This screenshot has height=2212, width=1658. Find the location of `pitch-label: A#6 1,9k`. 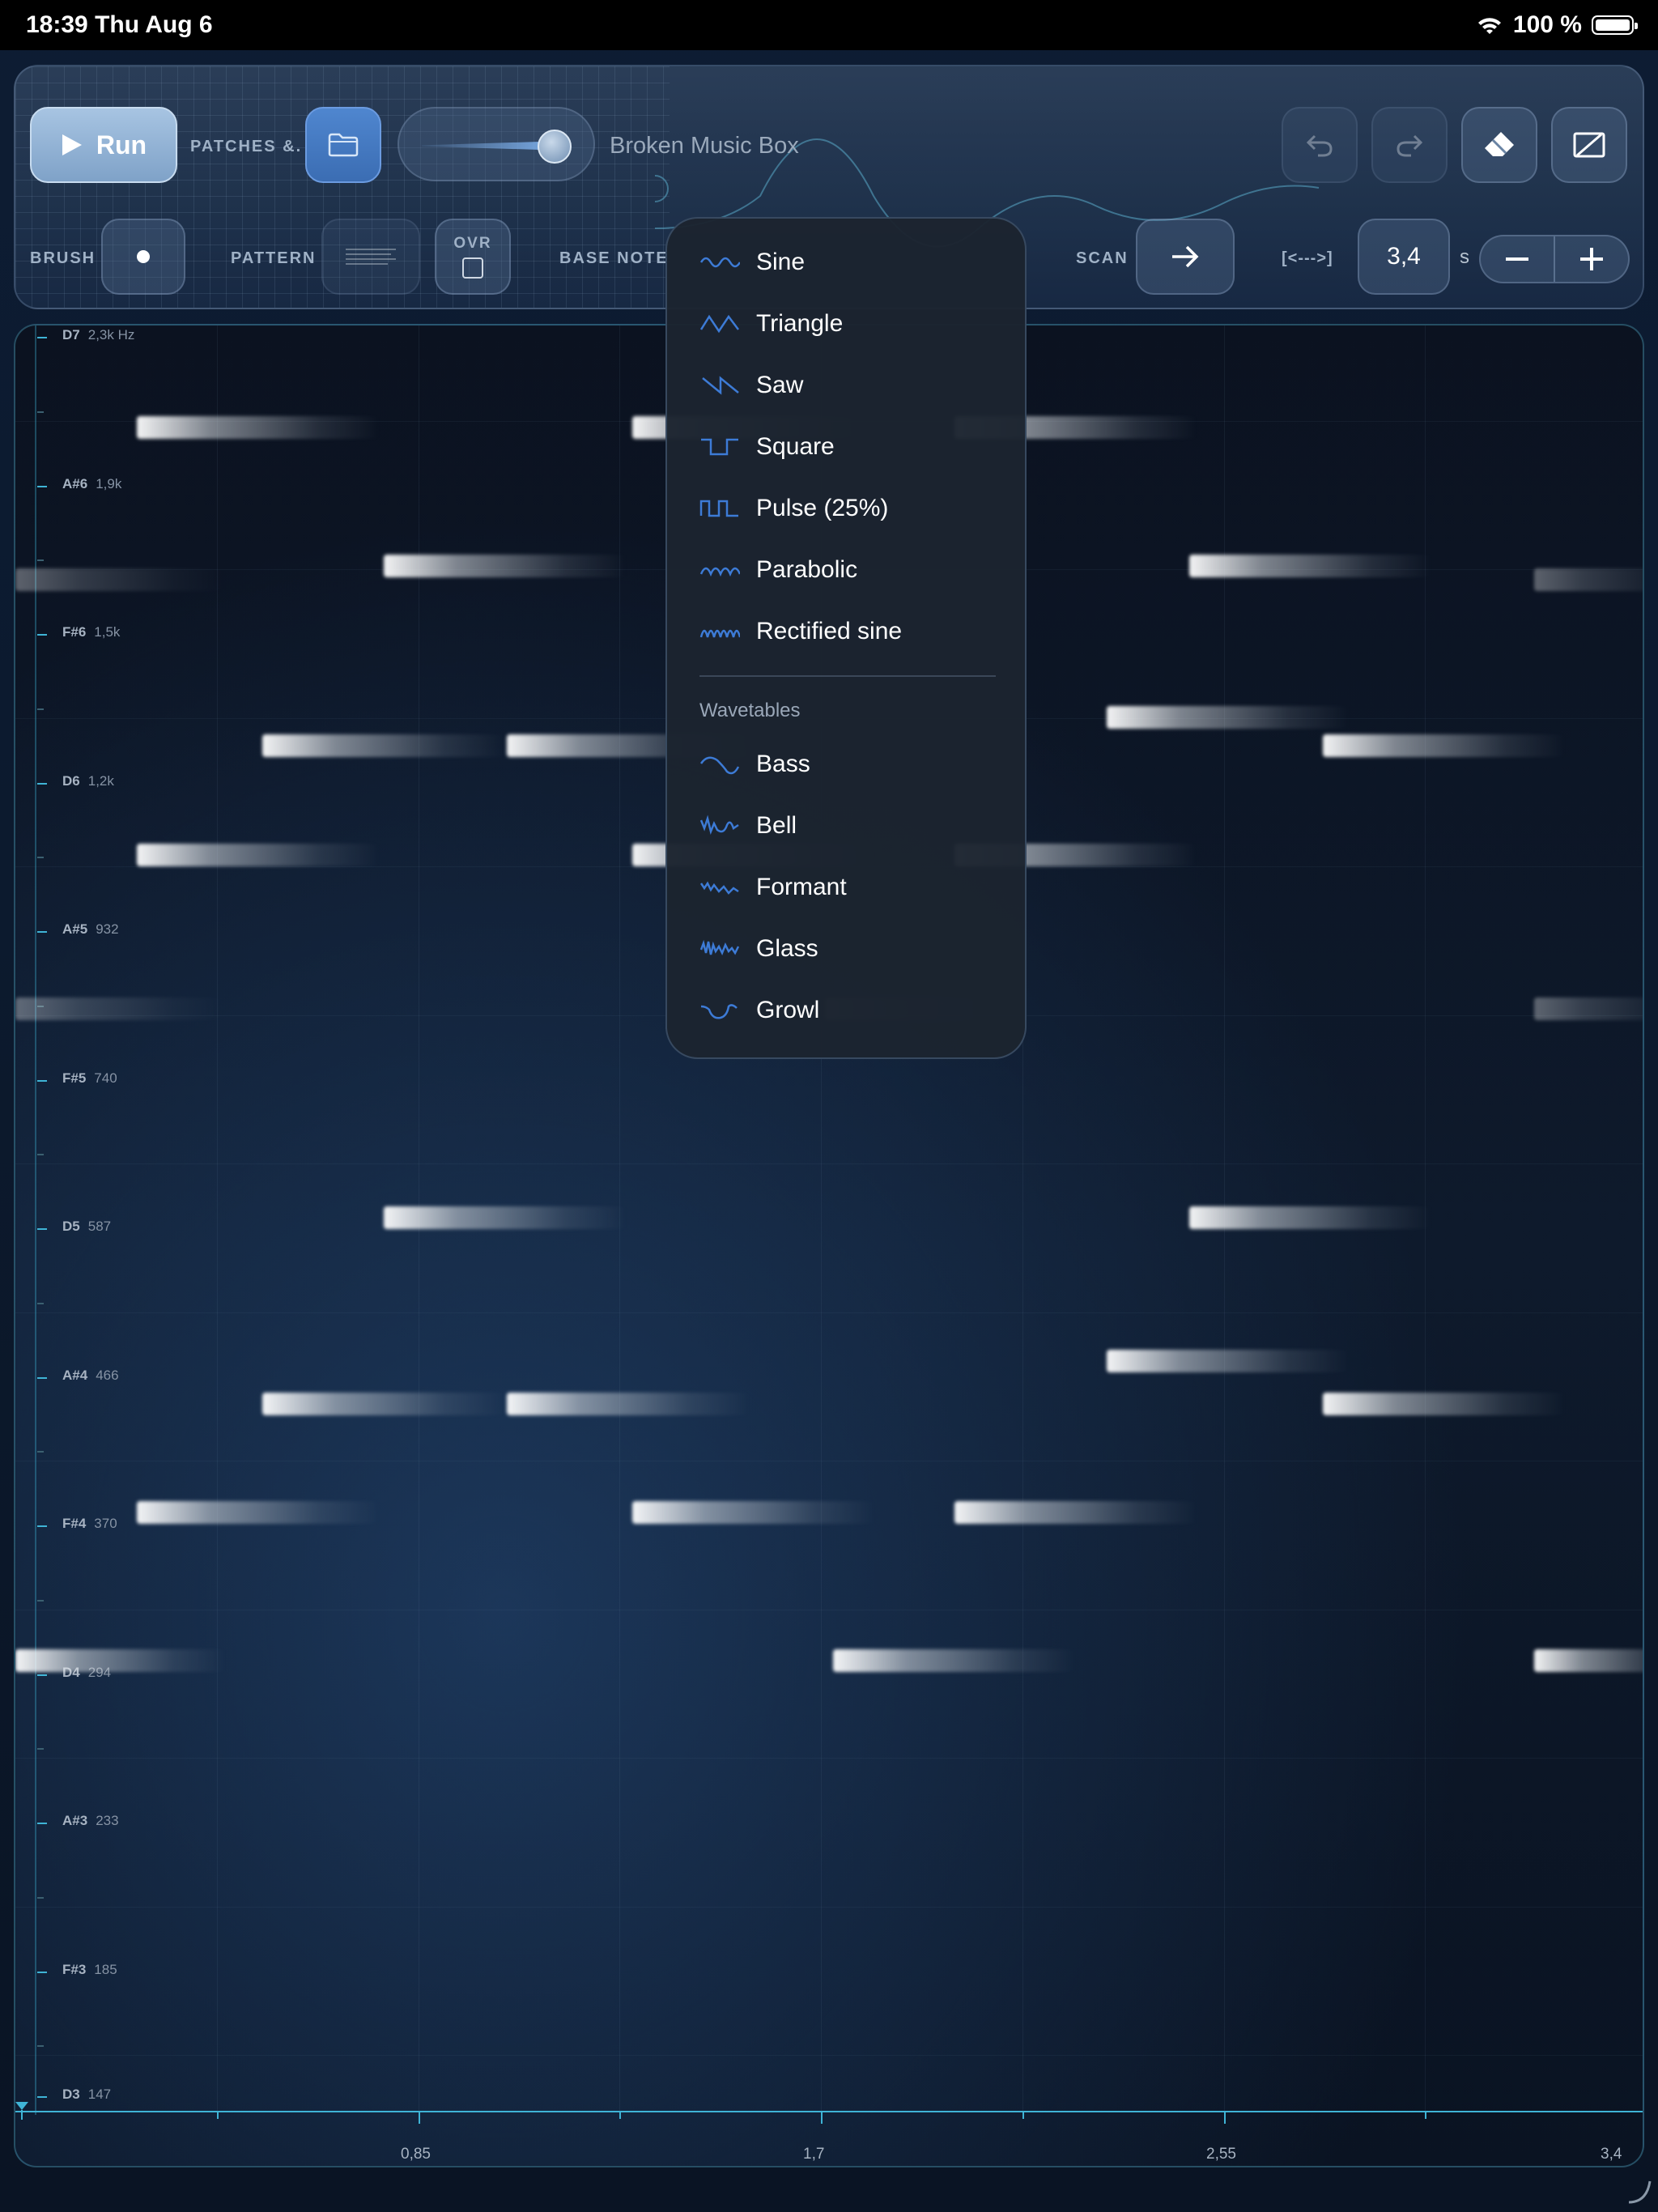

pitch-label: A#6 1,9k is located at coordinates (91, 484).